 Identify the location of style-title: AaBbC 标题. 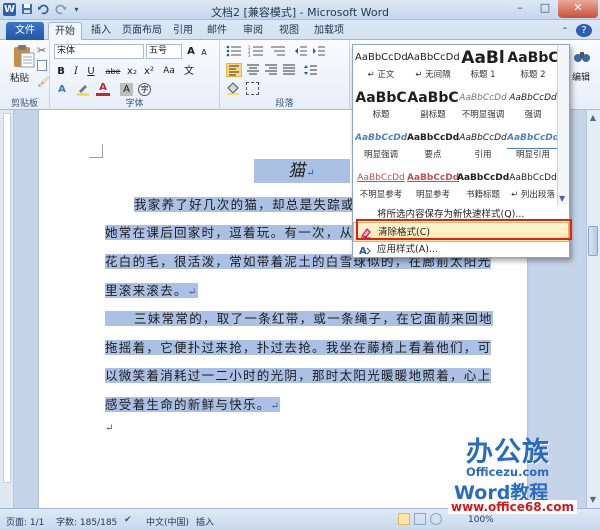
(381, 106).